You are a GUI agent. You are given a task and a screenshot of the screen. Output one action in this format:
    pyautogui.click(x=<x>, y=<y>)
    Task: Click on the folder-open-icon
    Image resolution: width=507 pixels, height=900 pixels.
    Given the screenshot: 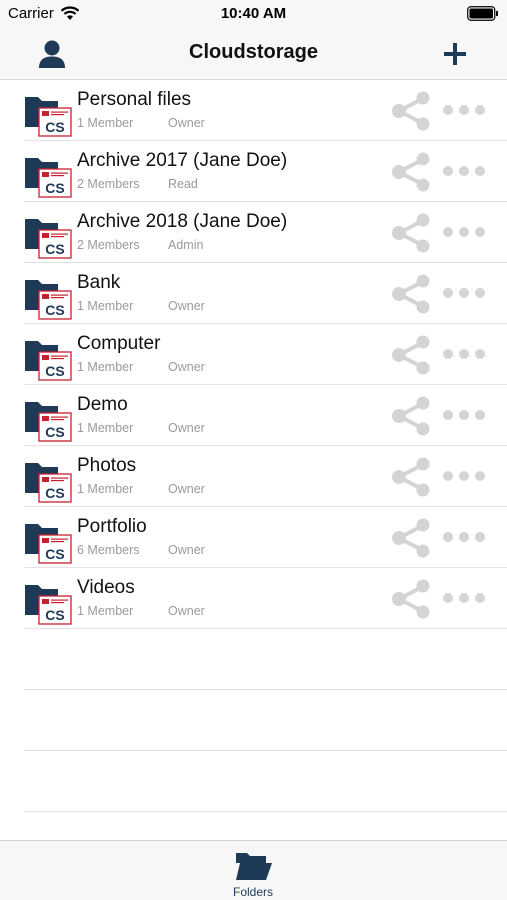 What is the action you would take?
    pyautogui.click(x=254, y=866)
    